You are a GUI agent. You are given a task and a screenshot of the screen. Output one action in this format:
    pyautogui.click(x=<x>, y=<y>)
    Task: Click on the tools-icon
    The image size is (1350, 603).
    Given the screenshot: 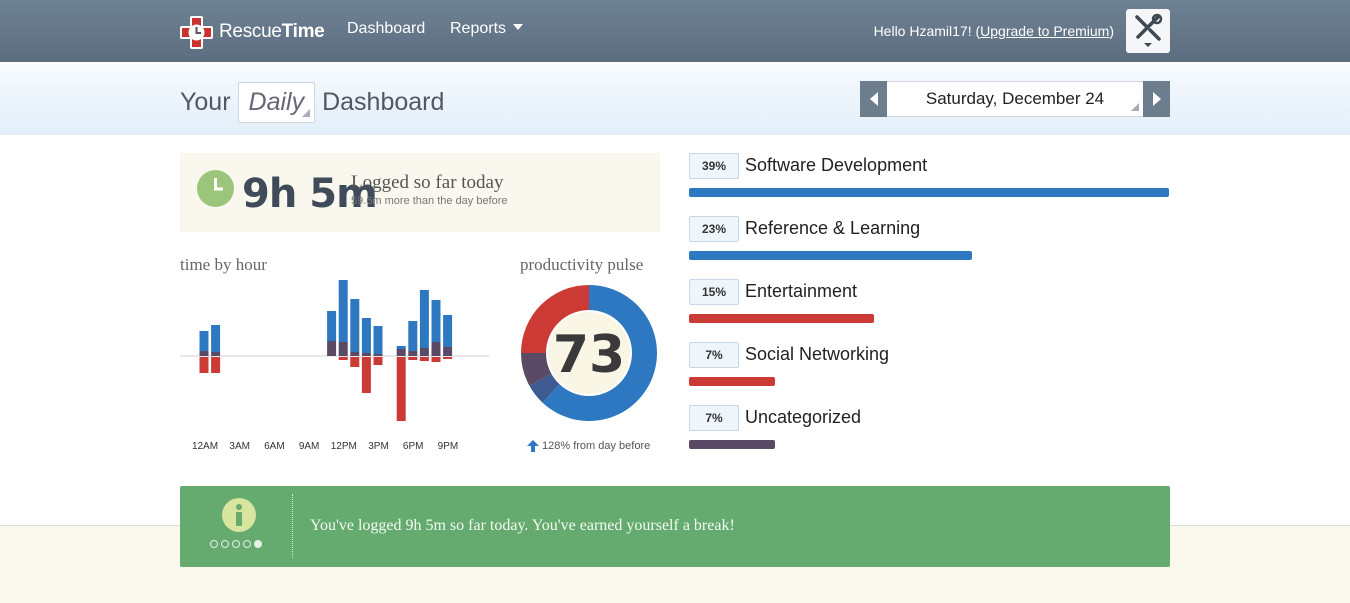 What is the action you would take?
    pyautogui.click(x=1149, y=30)
    